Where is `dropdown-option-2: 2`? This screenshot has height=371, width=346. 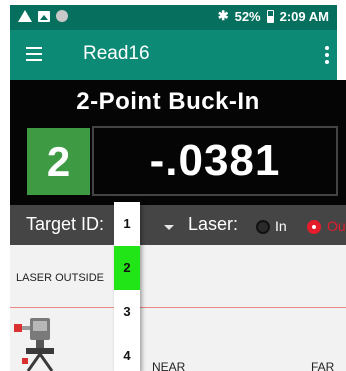 dropdown-option-2: 2 is located at coordinates (127, 268).